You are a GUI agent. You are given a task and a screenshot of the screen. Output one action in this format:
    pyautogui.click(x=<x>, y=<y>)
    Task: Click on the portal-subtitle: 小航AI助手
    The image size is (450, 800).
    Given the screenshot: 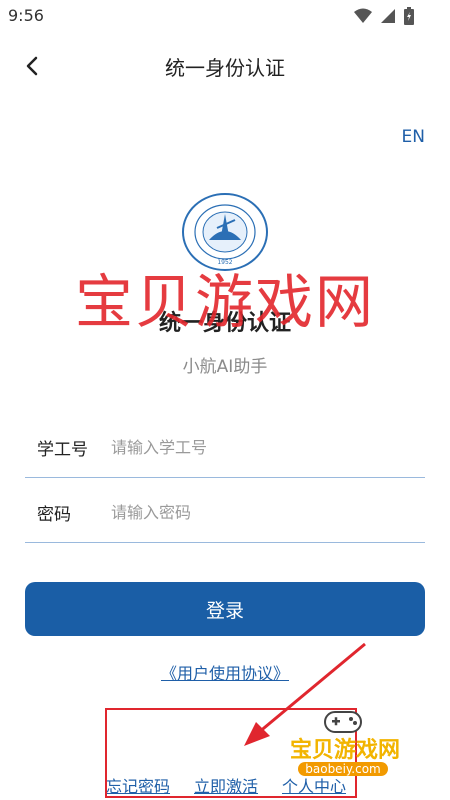 What is the action you would take?
    pyautogui.click(x=225, y=367)
    